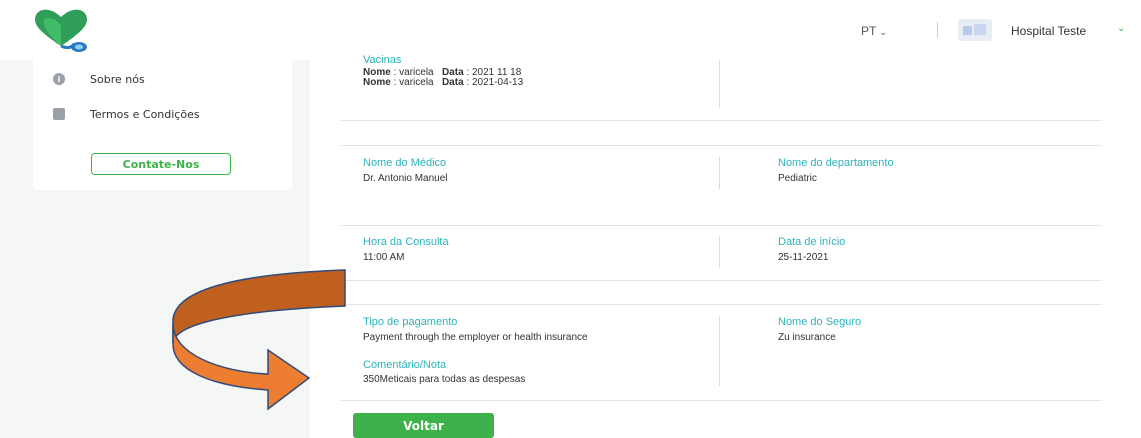 This screenshot has width=1141, height=438. I want to click on start-date-label: Data de início, so click(812, 242).